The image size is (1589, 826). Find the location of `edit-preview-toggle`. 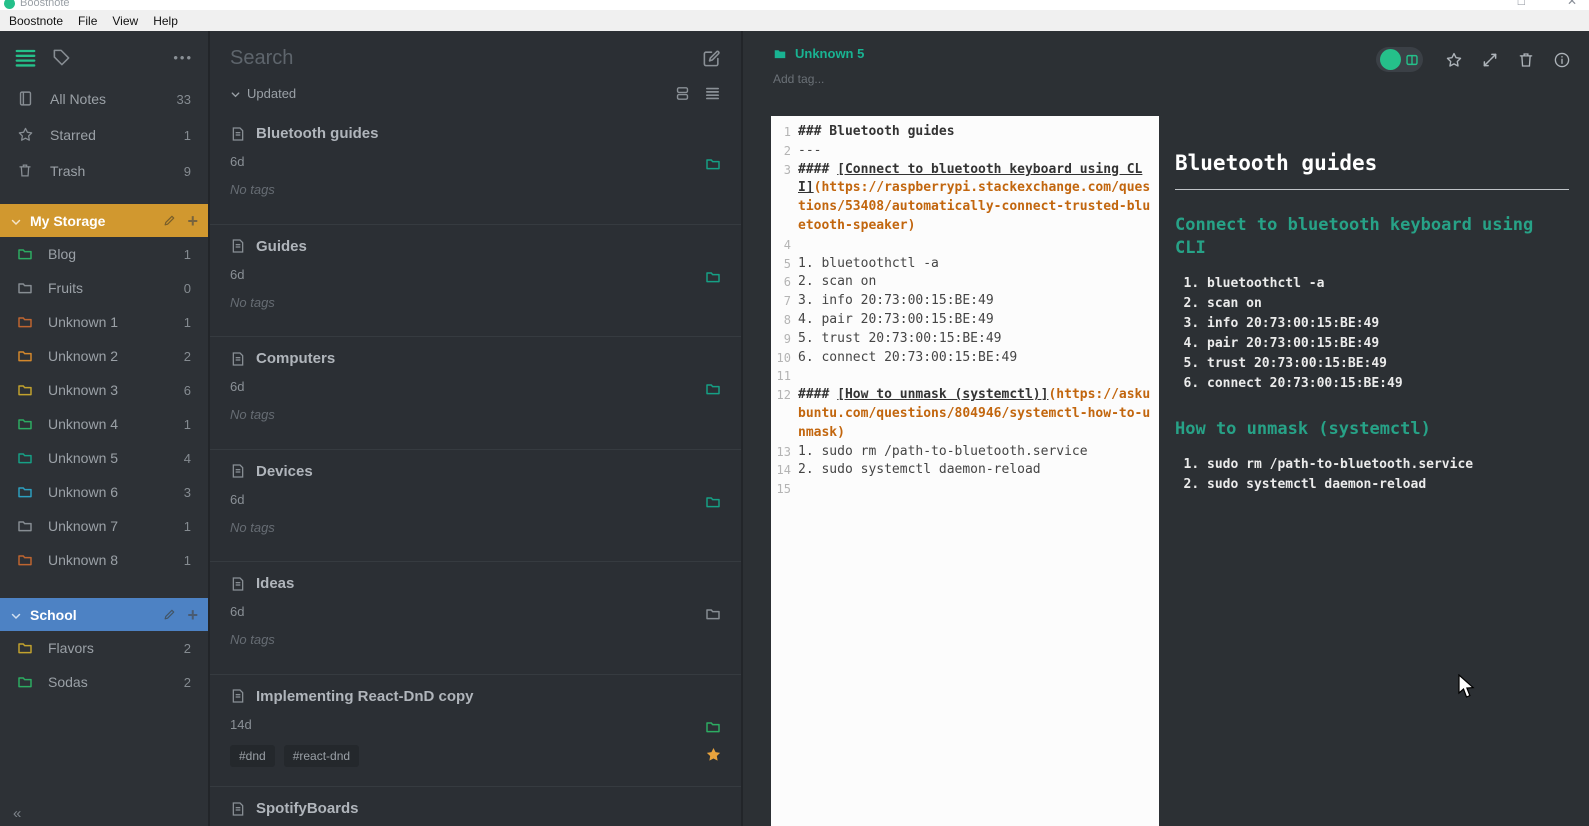

edit-preview-toggle is located at coordinates (1399, 59).